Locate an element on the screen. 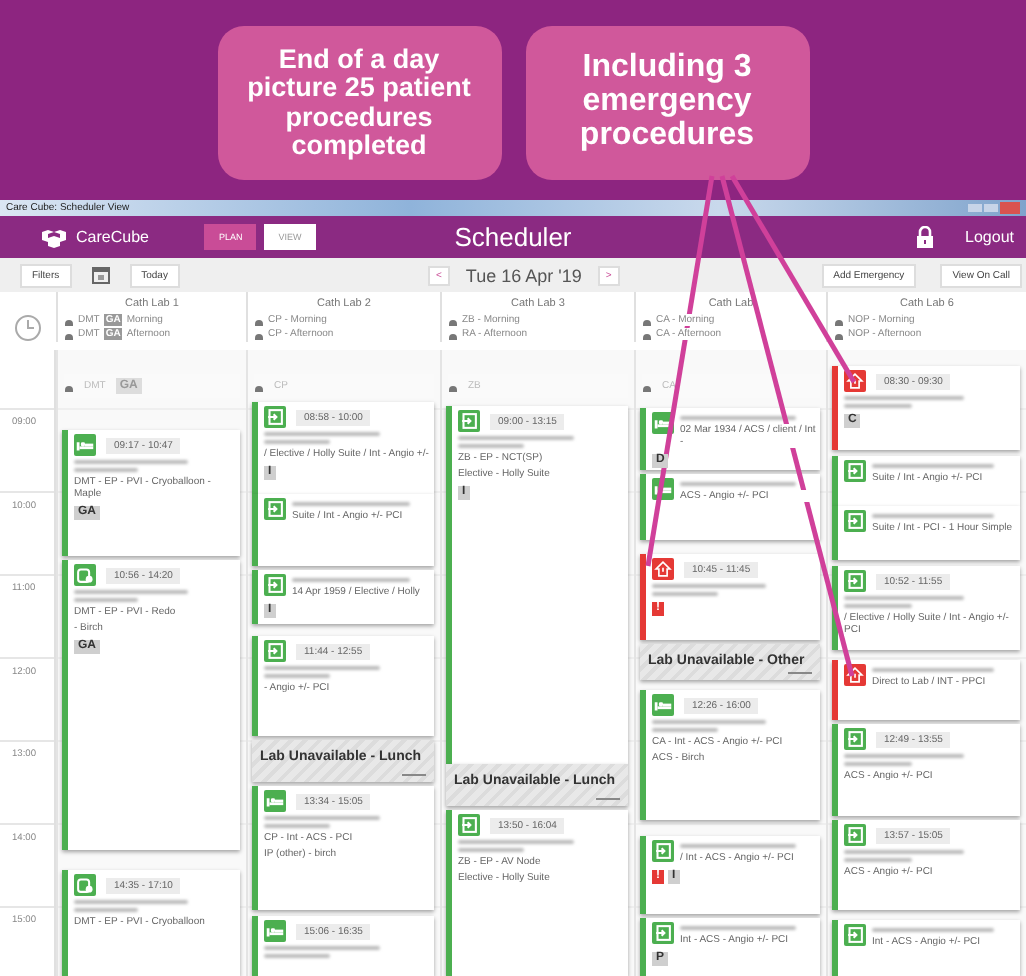 The height and width of the screenshot is (976, 1026). callout-bubble: Including 3 emergency procedures is located at coordinates (667, 103).